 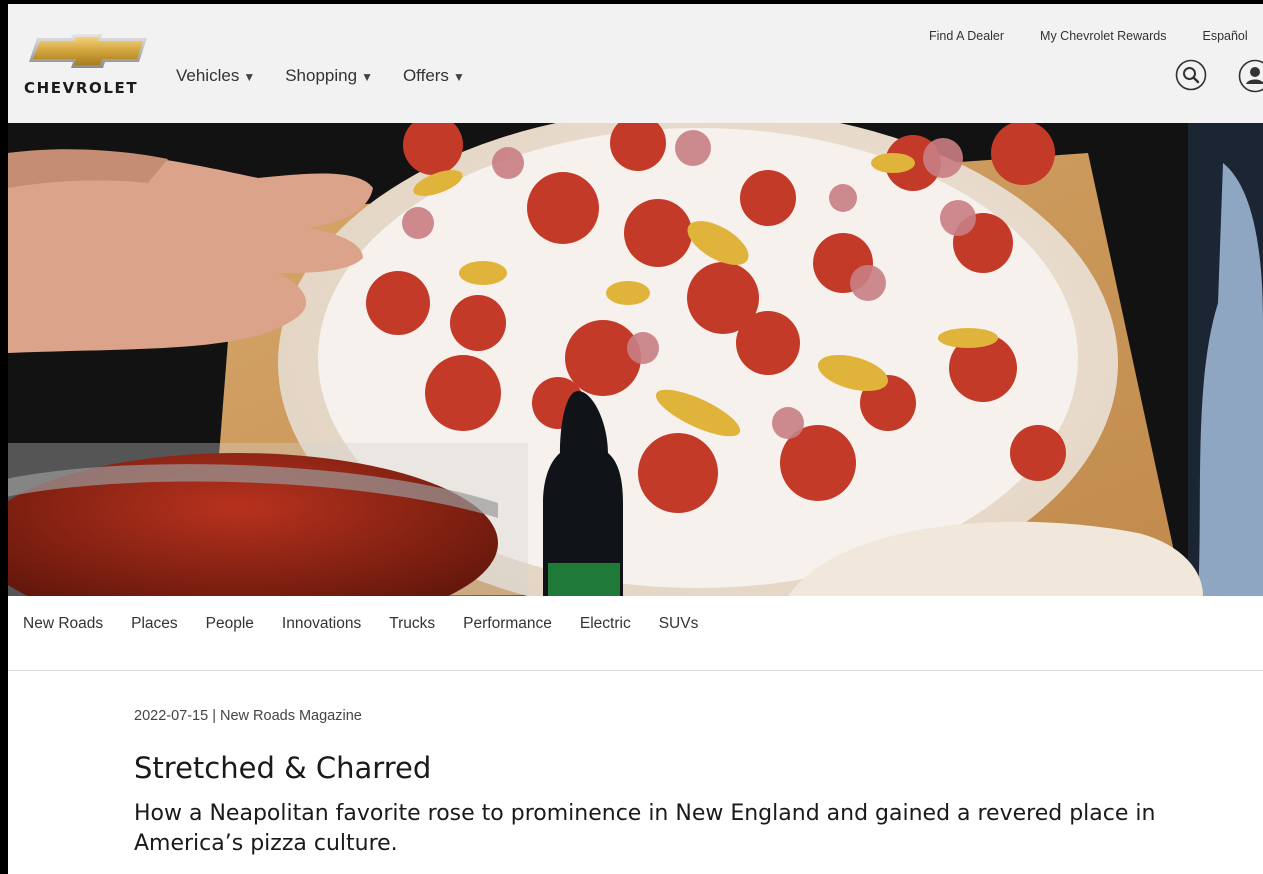 What do you see at coordinates (321, 624) in the screenshot?
I see `category-innovations: Innovations` at bounding box center [321, 624].